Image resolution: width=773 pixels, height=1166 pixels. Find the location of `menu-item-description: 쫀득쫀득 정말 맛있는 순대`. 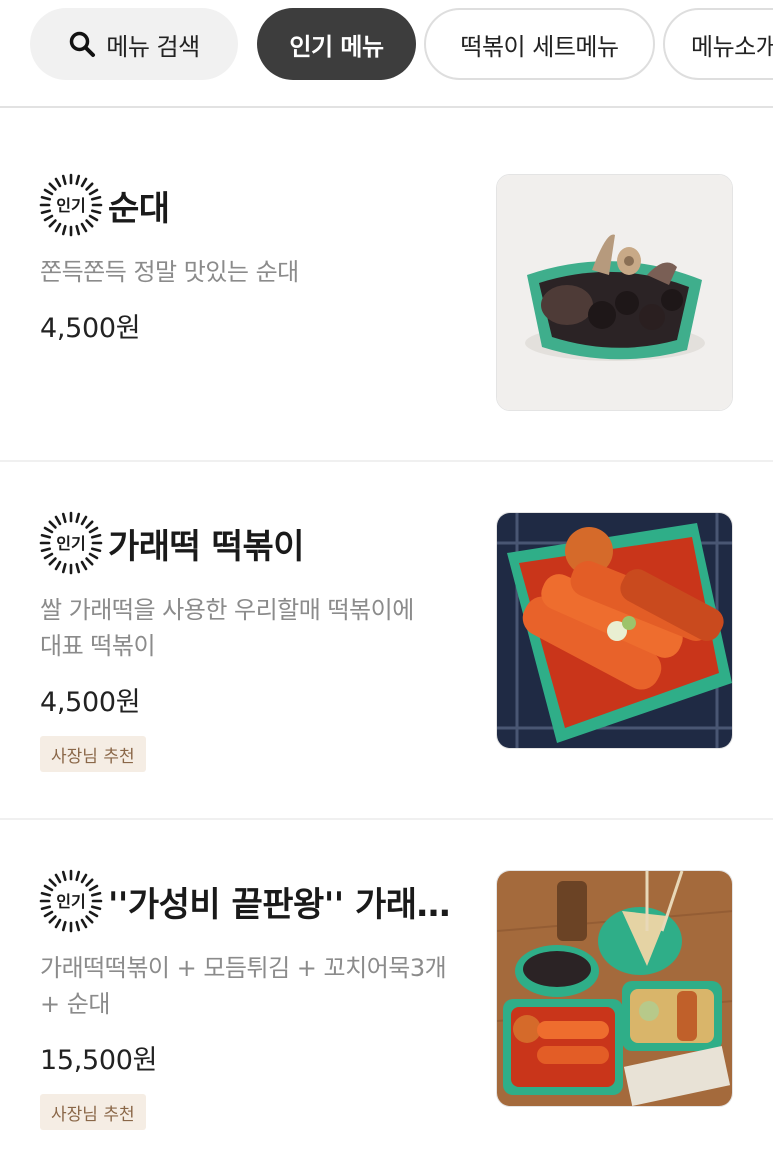

menu-item-description: 쫀득쫀득 정말 맛있는 순대 is located at coordinates (250, 272).